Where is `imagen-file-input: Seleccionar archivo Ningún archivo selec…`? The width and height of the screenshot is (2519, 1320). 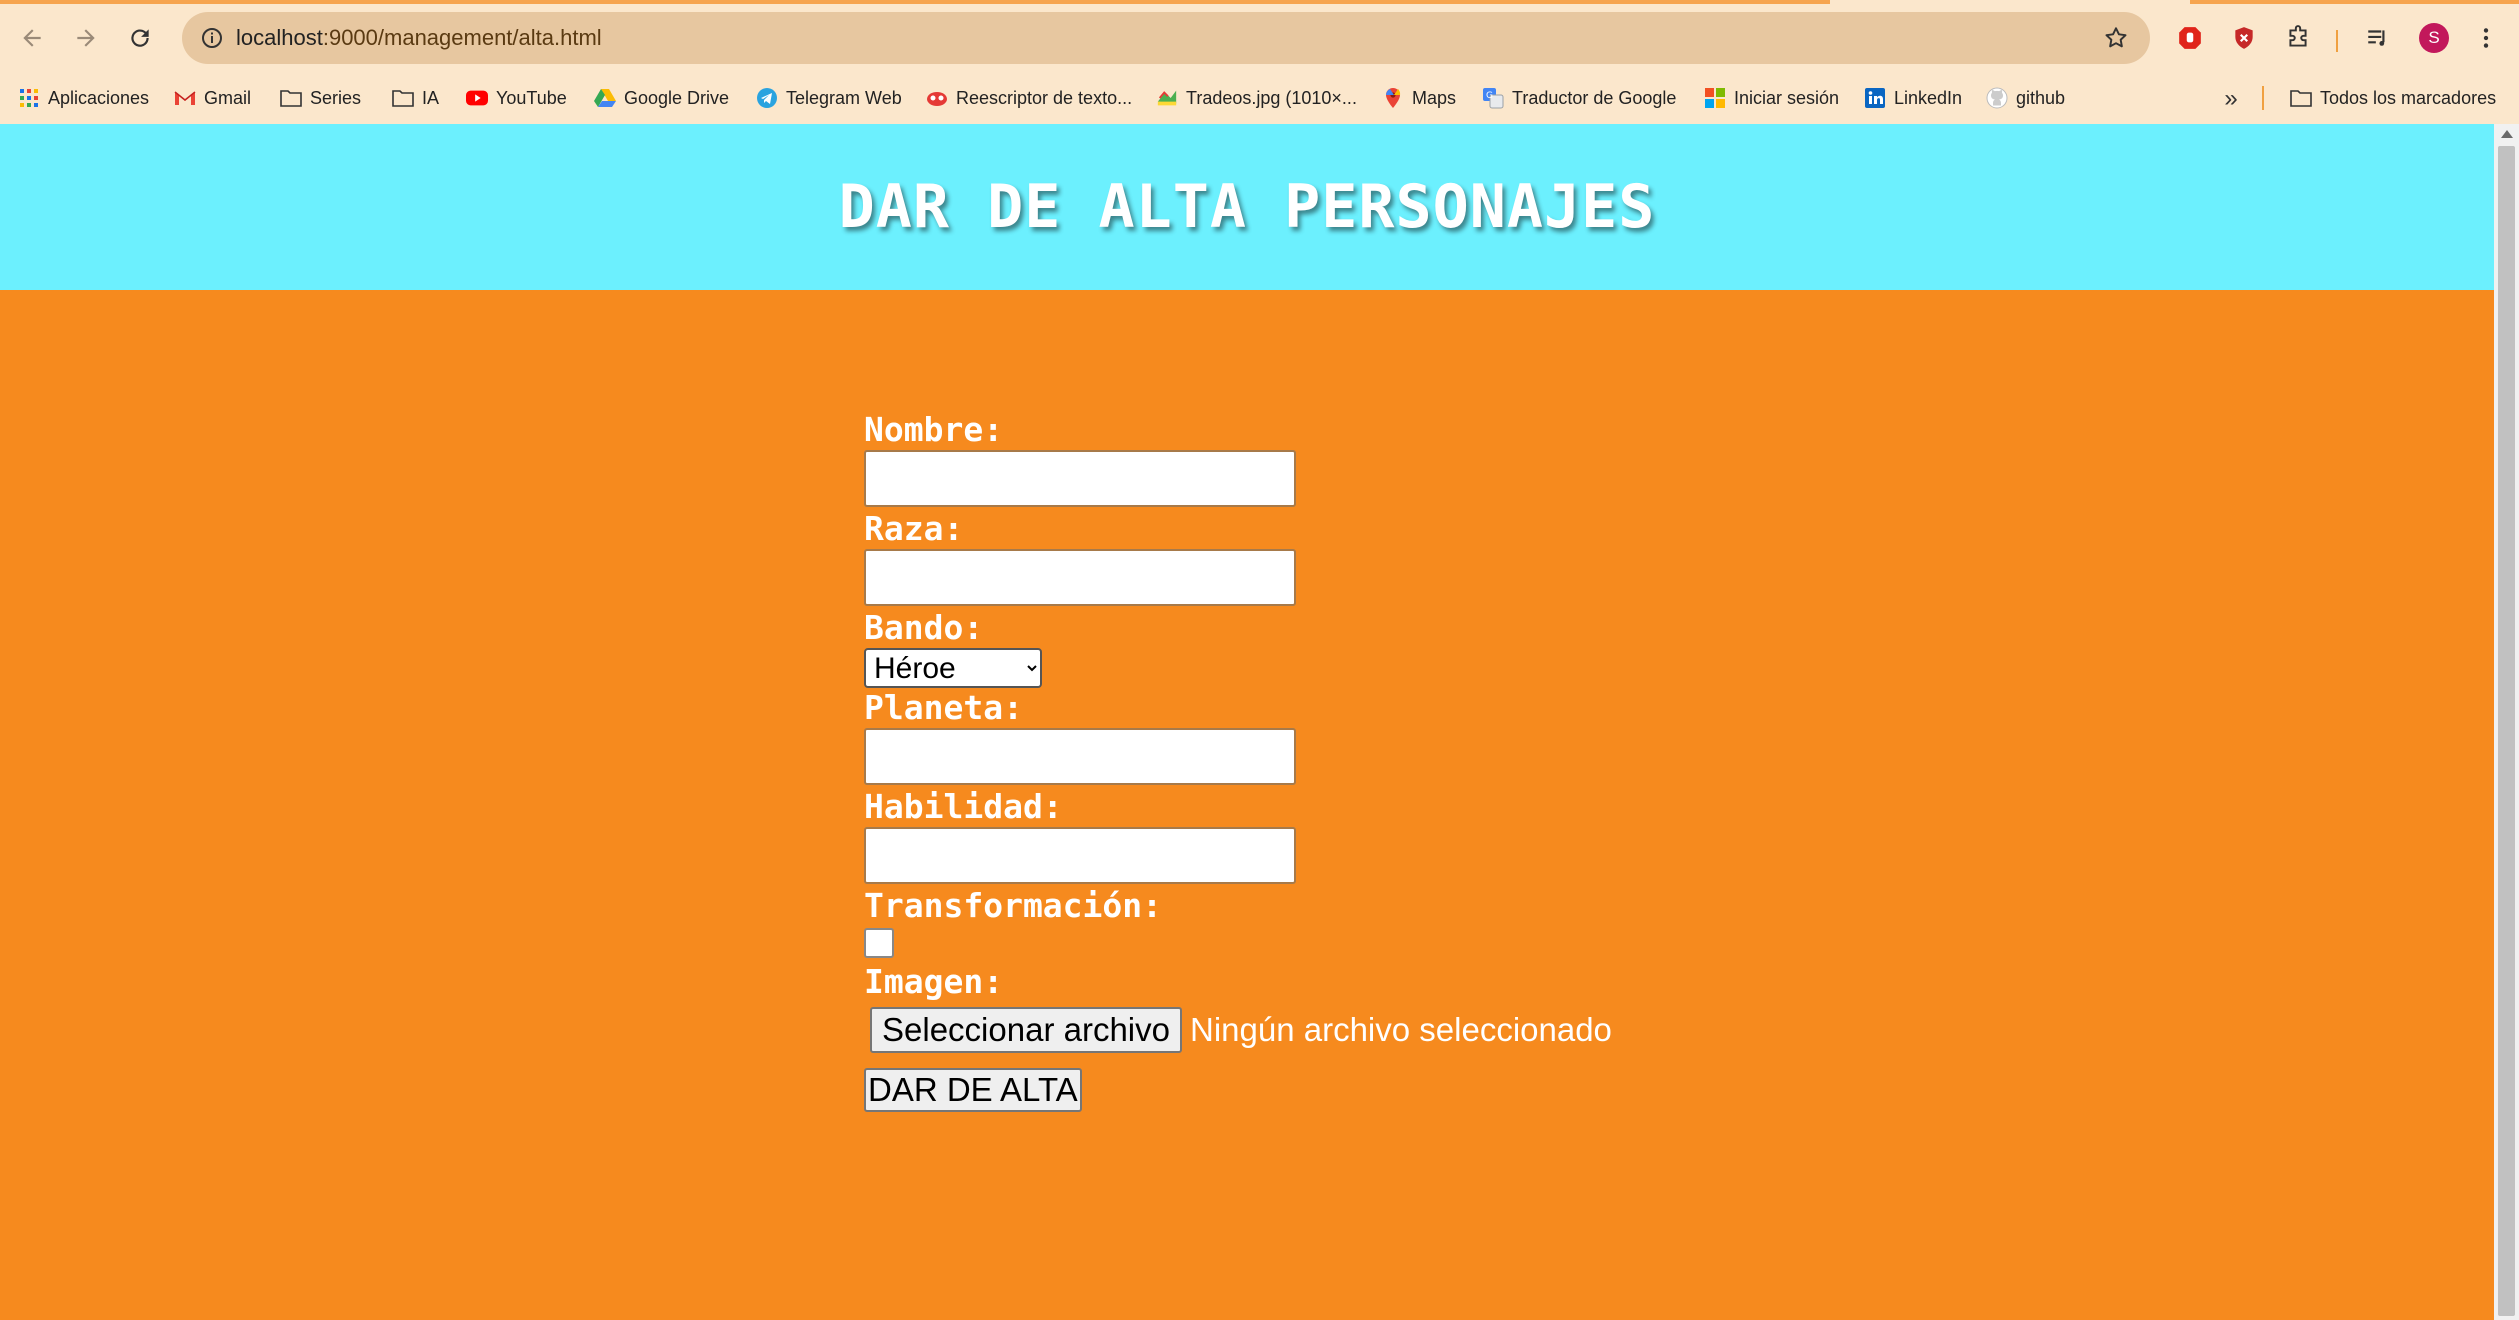 imagen-file-input: Seleccionar archivo Ningún archivo selec… is located at coordinates (1314, 1030).